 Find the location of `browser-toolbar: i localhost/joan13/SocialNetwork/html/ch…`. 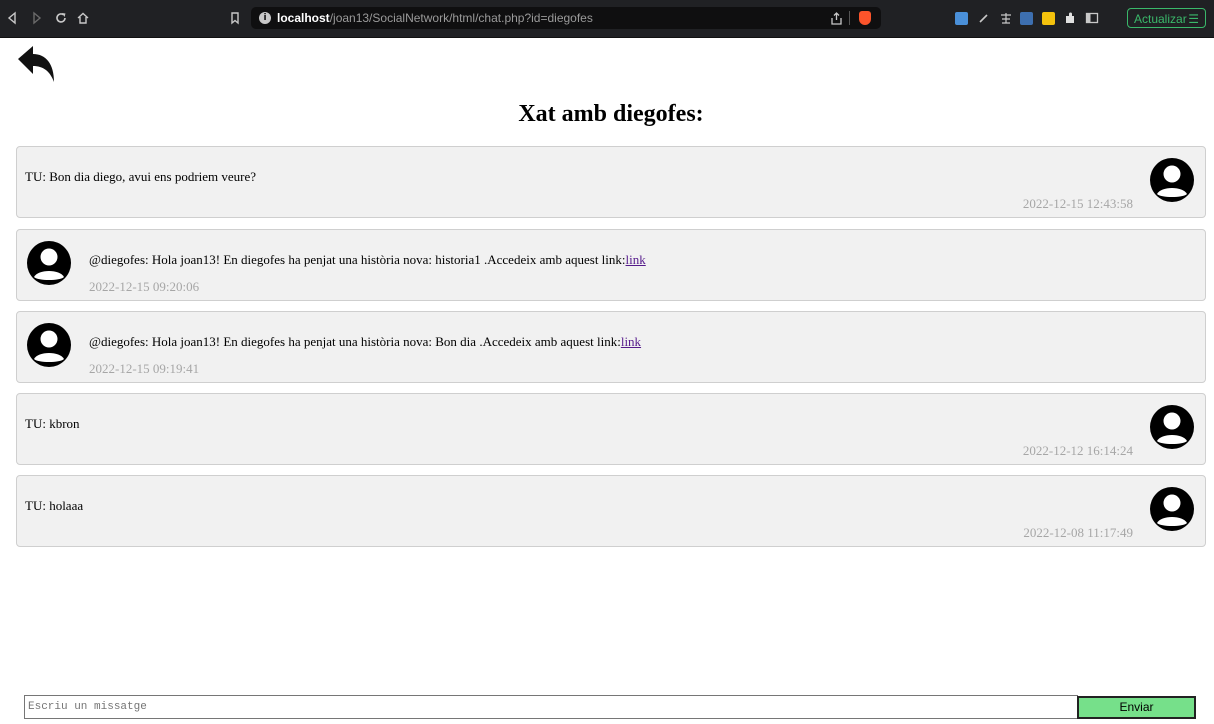

browser-toolbar: i localhost/joan13/SocialNetwork/html/ch… is located at coordinates (607, 19).